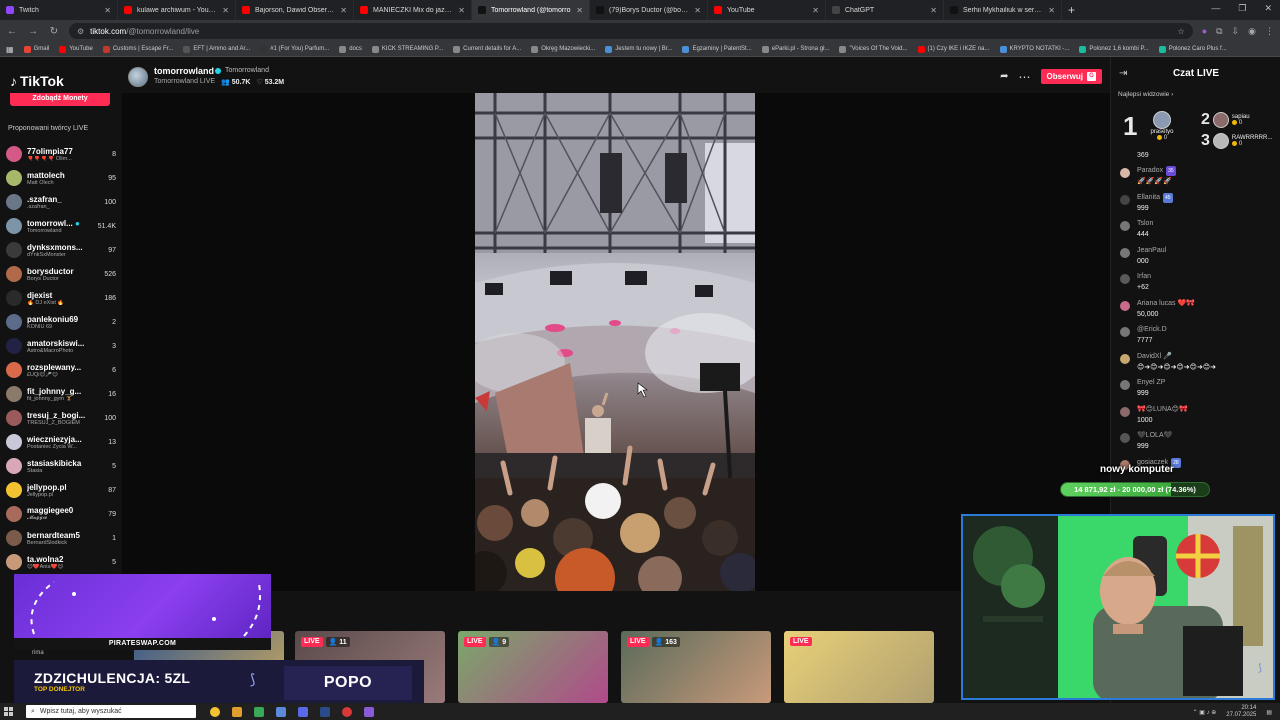 This screenshot has width=1280, height=720. I want to click on browser-tab: MANIECZKI Mix do jazdy noc ✕, so click(413, 10).